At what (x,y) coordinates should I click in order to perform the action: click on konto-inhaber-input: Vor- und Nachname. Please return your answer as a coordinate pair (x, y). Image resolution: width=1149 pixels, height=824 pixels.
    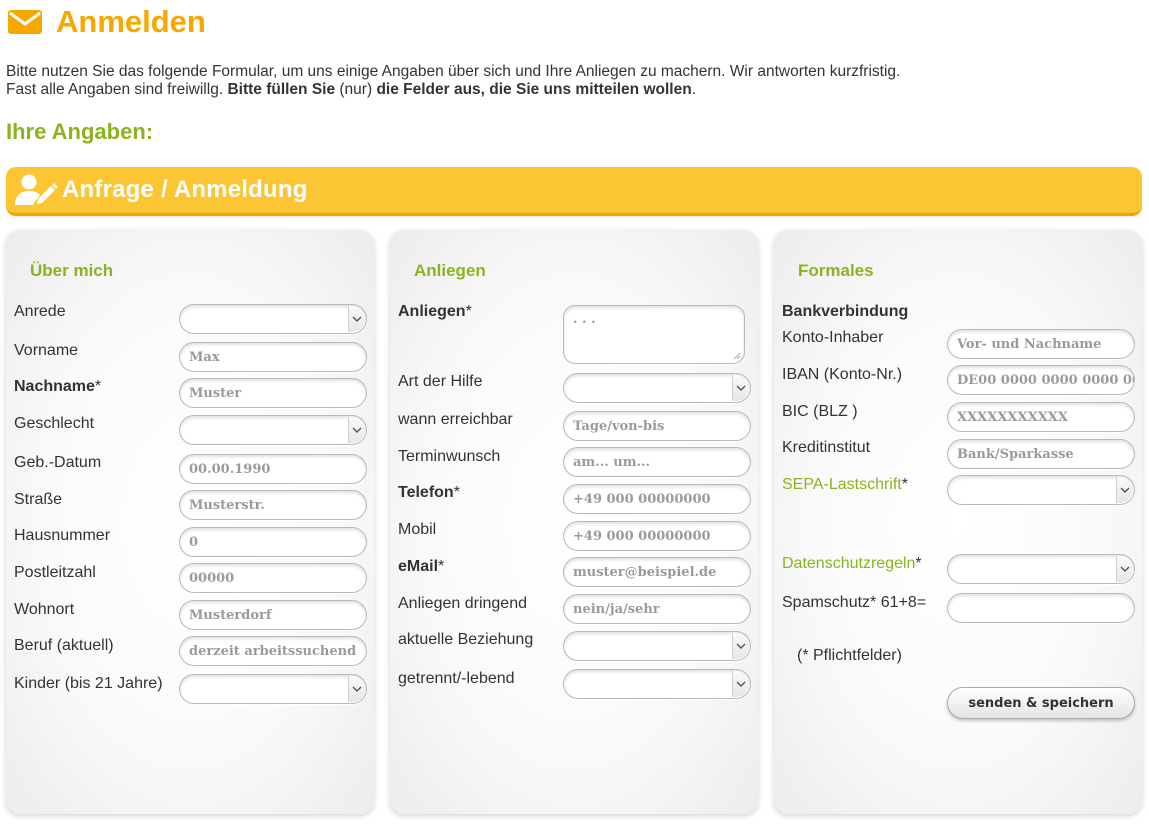
    Looking at the image, I should click on (1041, 344).